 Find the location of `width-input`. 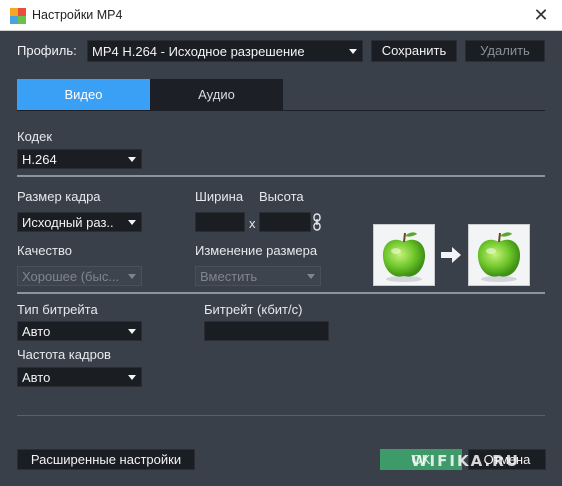

width-input is located at coordinates (220, 222).